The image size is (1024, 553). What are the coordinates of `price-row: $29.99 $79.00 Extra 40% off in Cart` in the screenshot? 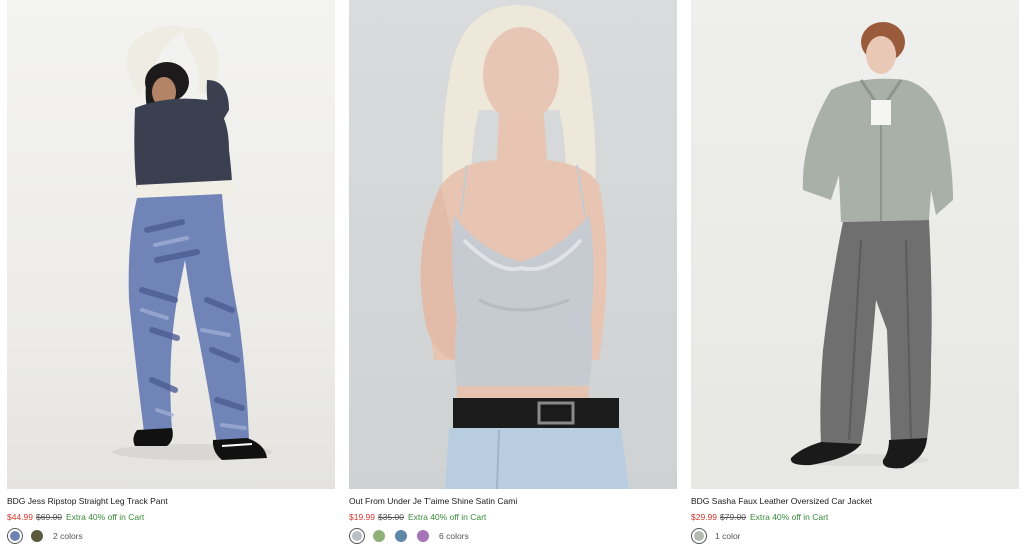 It's located at (759, 517).